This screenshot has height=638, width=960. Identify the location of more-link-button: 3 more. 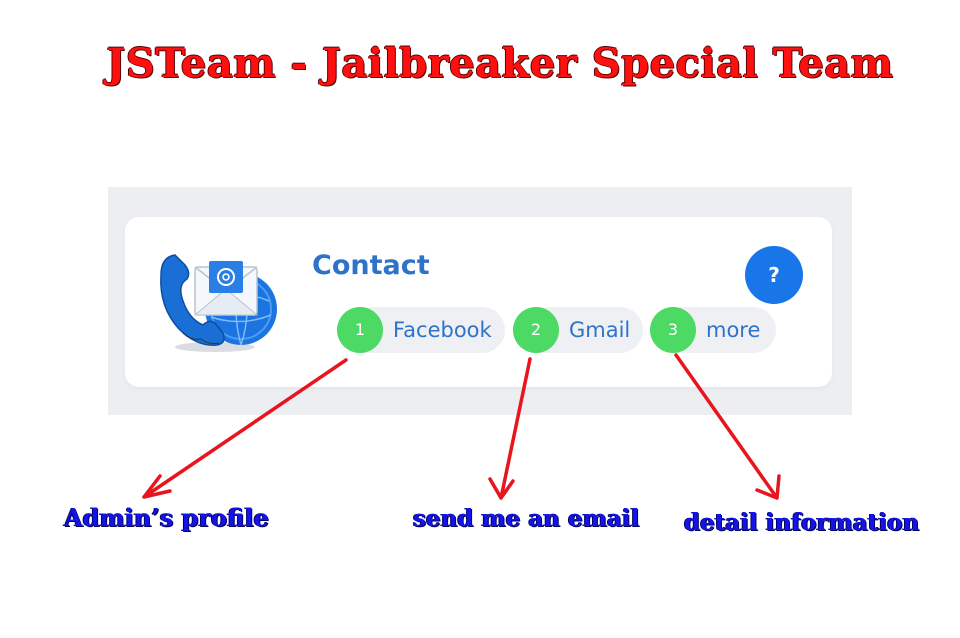
(713, 330).